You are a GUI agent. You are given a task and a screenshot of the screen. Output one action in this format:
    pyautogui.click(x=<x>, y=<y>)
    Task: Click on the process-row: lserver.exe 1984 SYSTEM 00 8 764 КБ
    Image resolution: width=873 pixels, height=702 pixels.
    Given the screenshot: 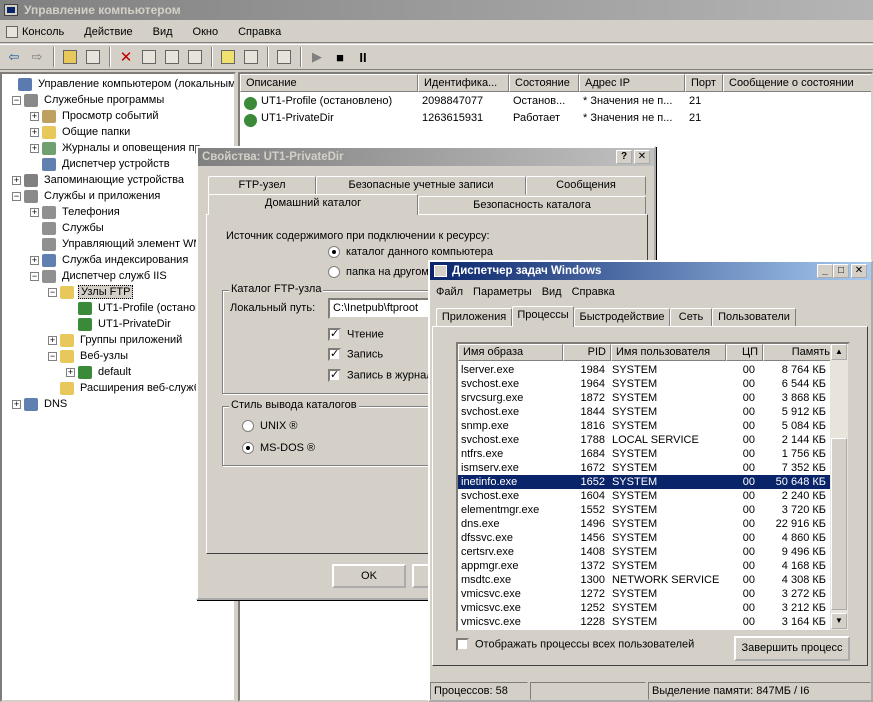 What is the action you would take?
    pyautogui.click(x=644, y=370)
    